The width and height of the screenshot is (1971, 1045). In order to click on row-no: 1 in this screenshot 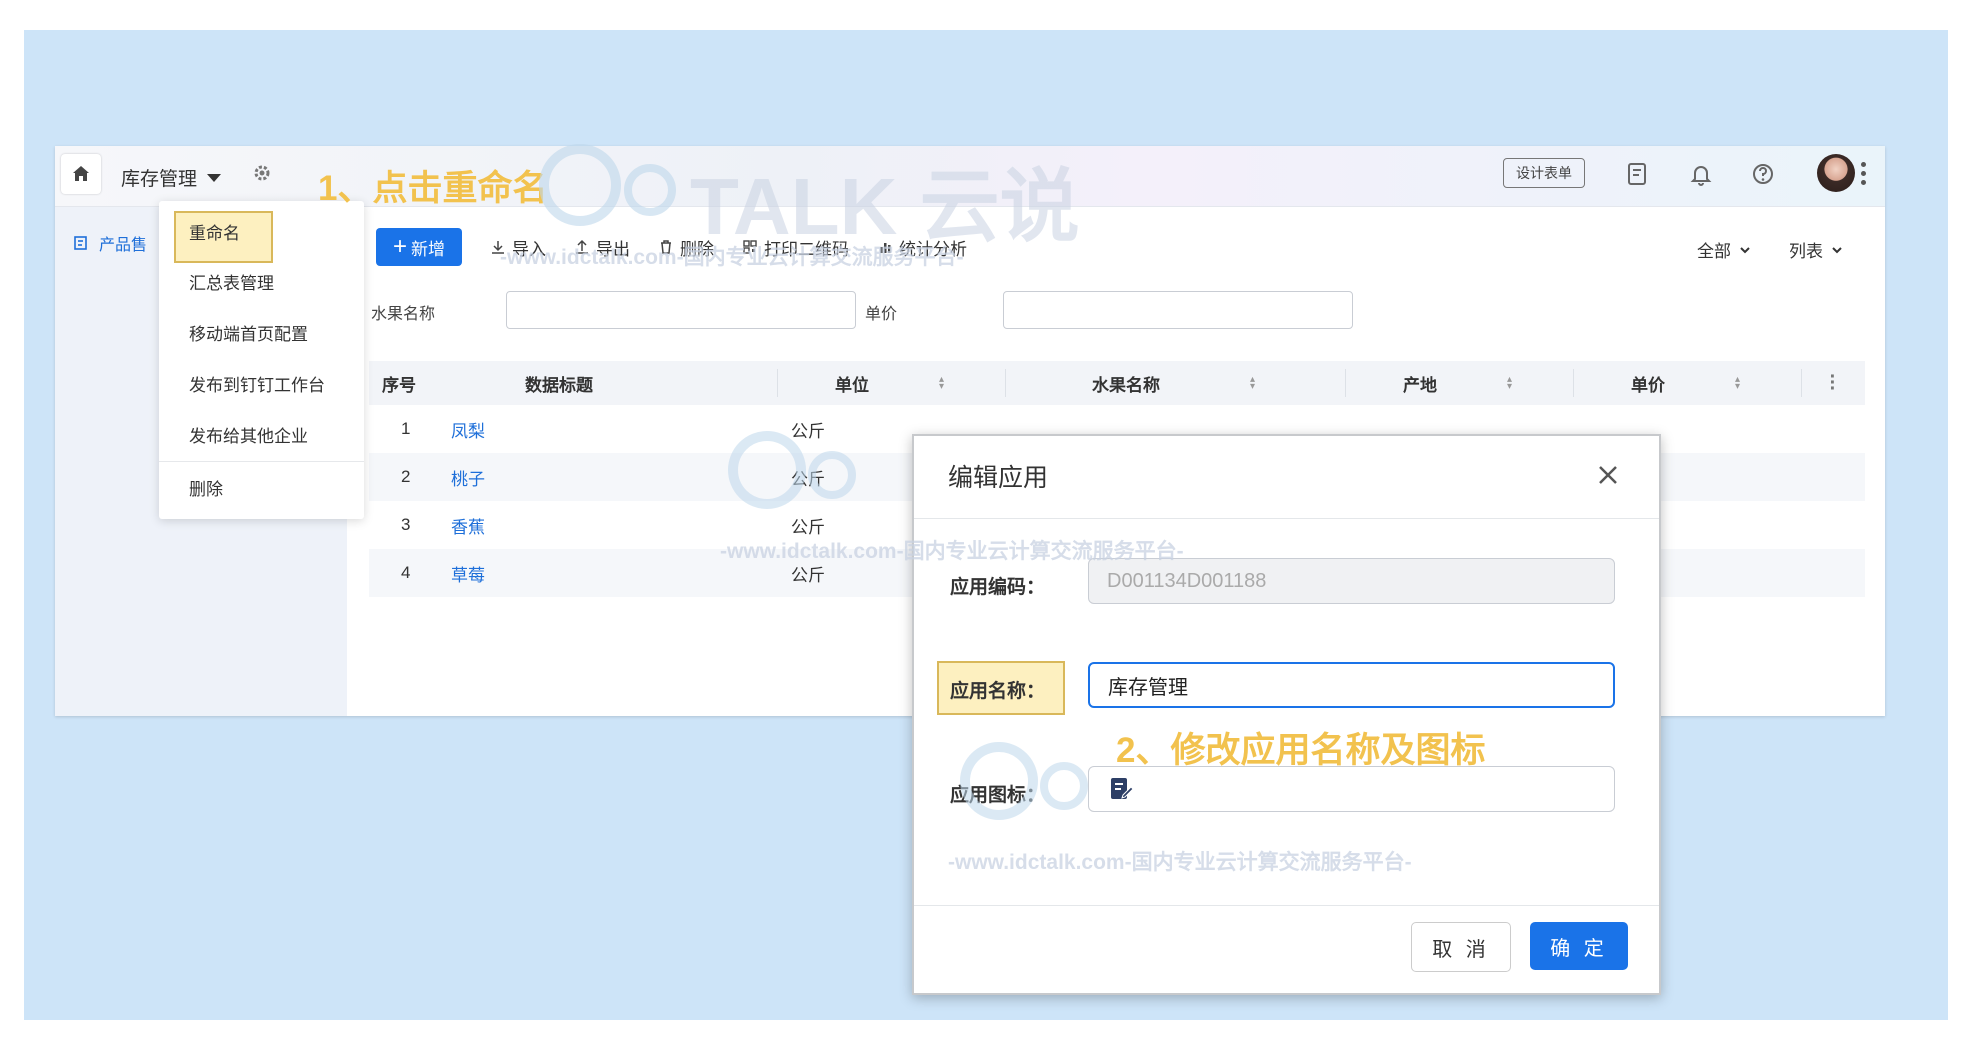, I will do `click(406, 428)`.